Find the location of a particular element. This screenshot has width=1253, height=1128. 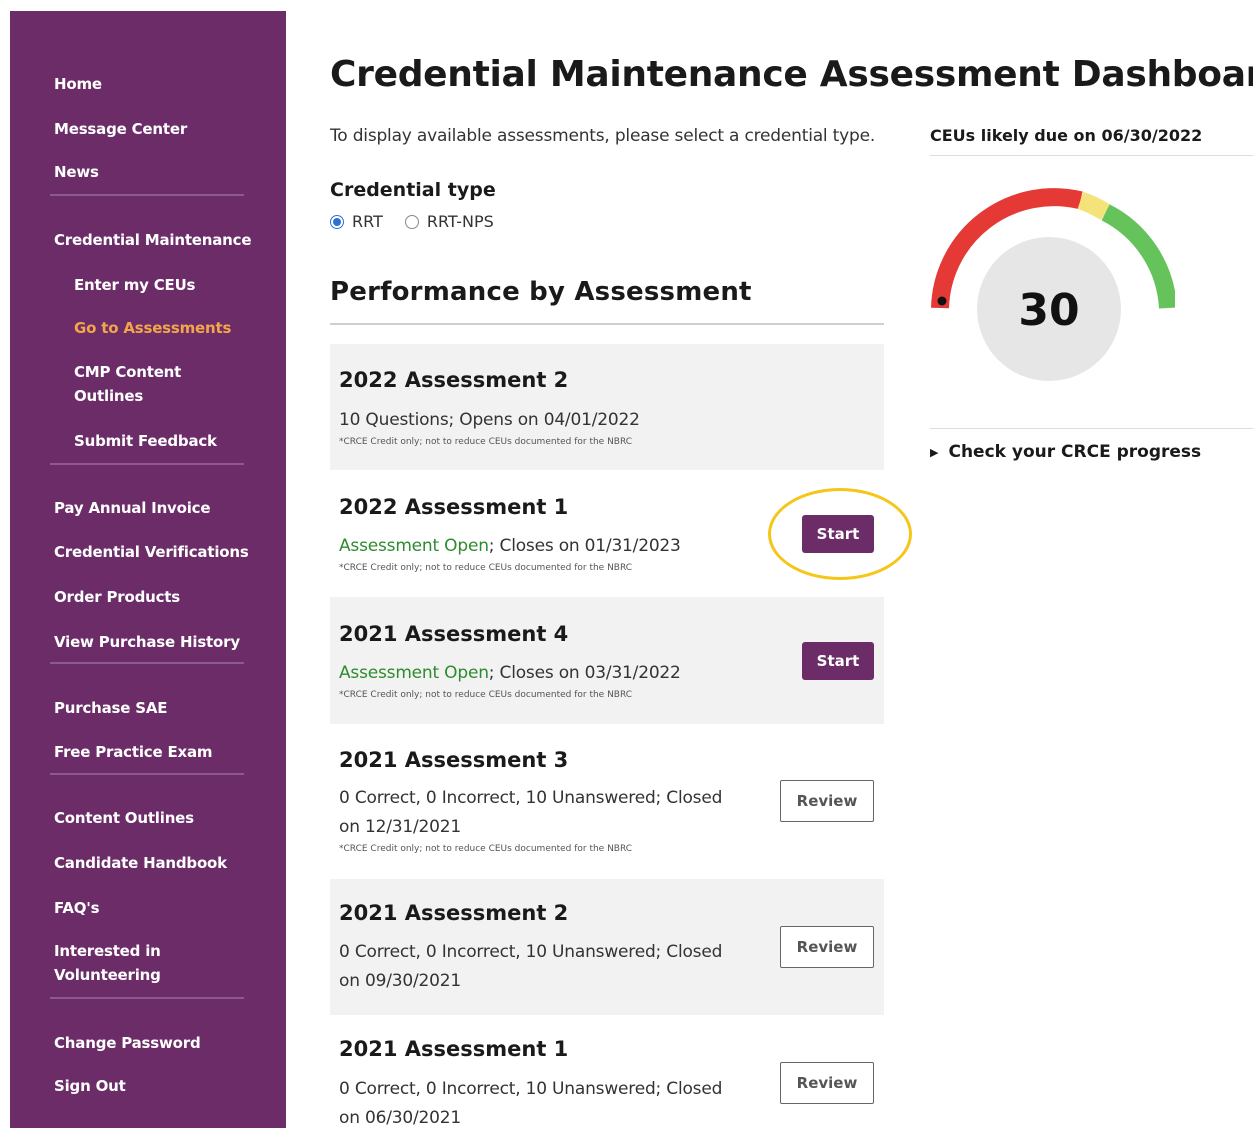

nav-free-practice-exam: Free Practice Exam is located at coordinates (133, 752).